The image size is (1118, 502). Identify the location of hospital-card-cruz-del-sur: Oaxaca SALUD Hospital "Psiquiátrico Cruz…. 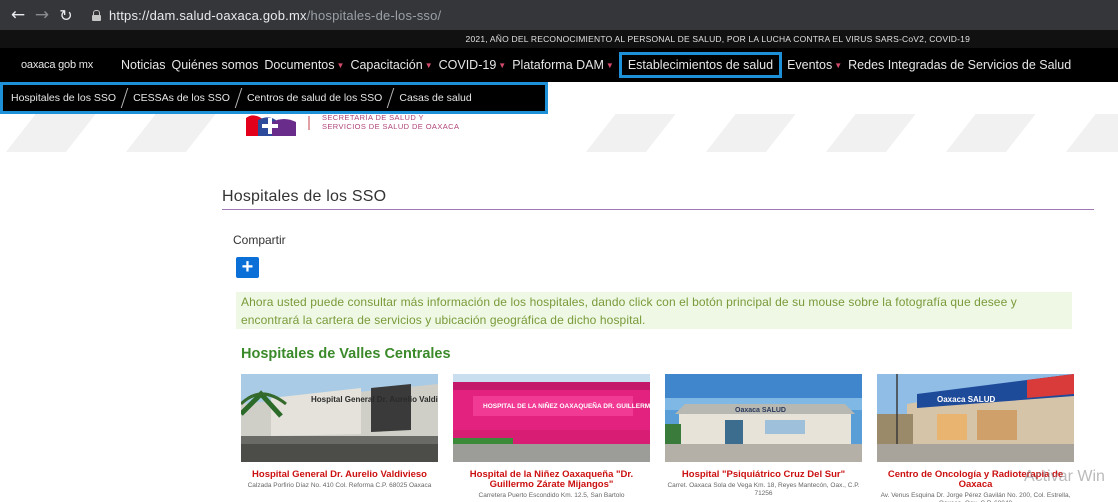
(763, 436).